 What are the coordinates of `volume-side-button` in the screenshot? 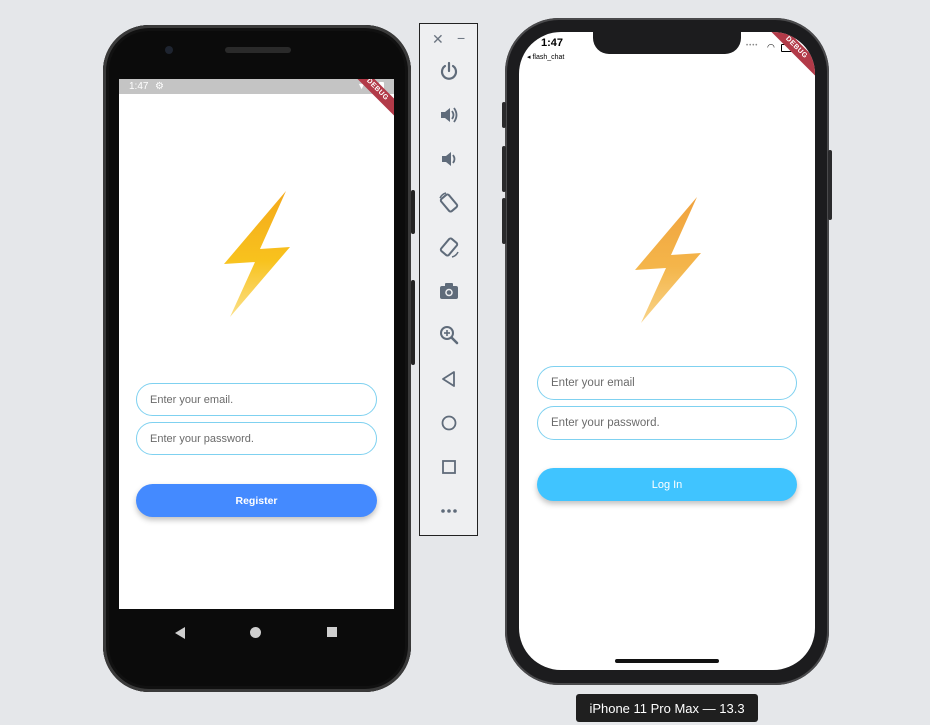 It's located at (413, 322).